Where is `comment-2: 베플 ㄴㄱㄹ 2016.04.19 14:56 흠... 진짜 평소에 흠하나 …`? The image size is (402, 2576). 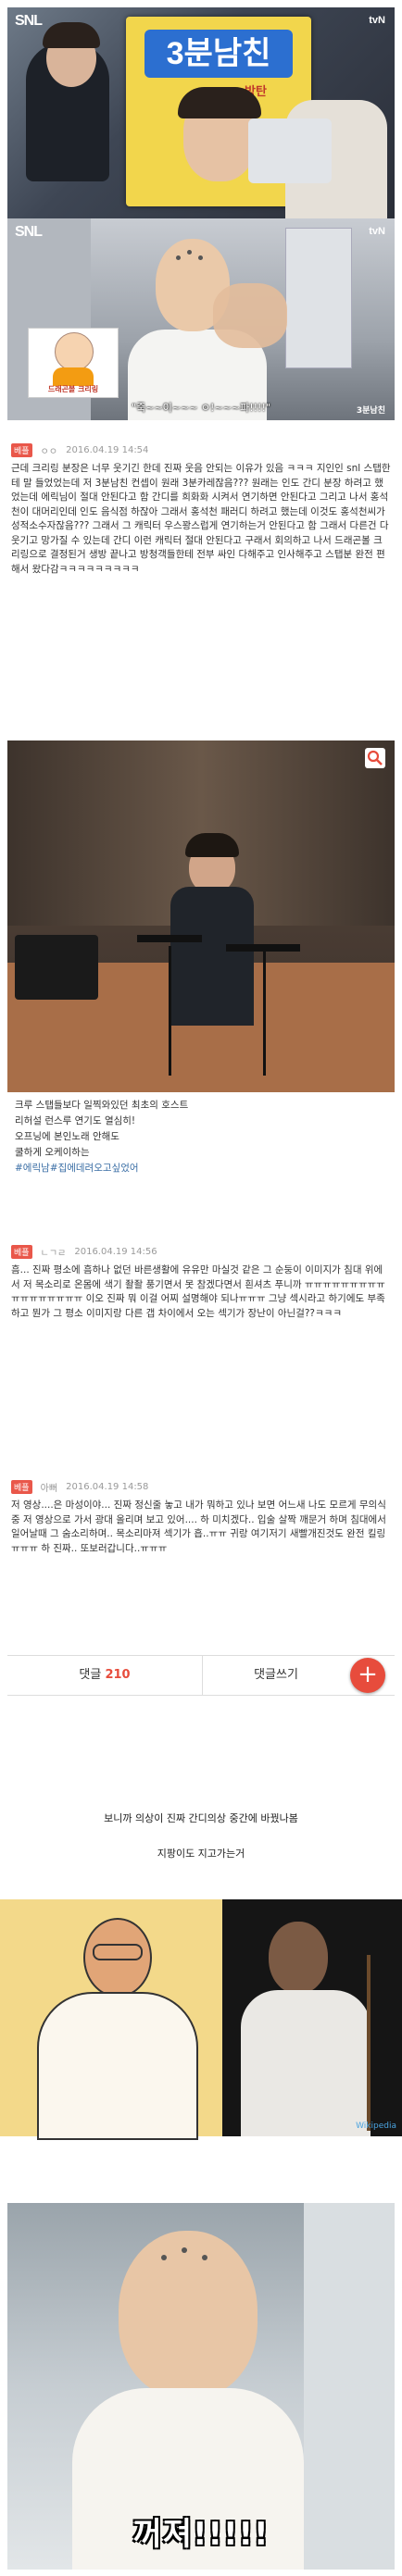 comment-2: 베플 ㄴㄱㄹ 2016.04.19 14:56 흠... 진짜 평소에 흠하나 … is located at coordinates (201, 1348).